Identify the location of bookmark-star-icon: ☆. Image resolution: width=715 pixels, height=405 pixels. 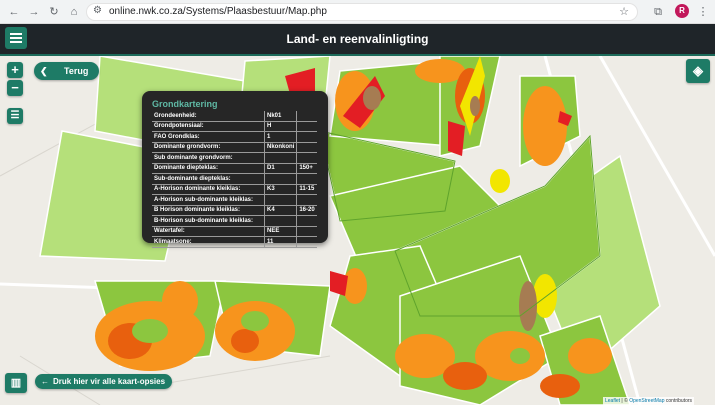
(624, 11).